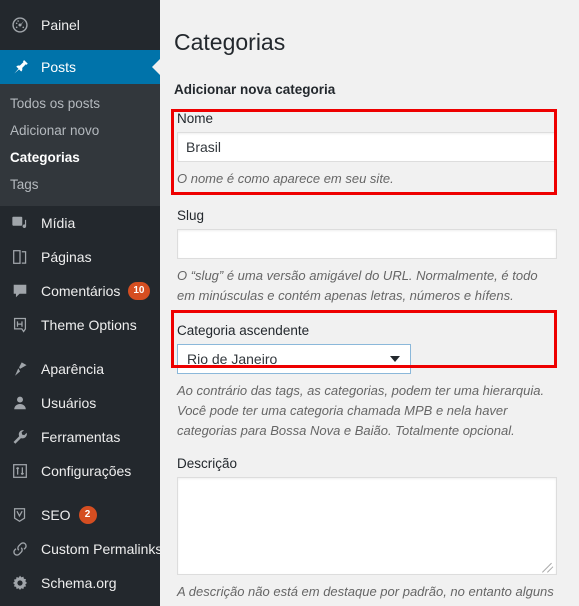 The height and width of the screenshot is (606, 579). Describe the element at coordinates (80, 184) in the screenshot. I see `submenu-item-tags: Tags` at that location.